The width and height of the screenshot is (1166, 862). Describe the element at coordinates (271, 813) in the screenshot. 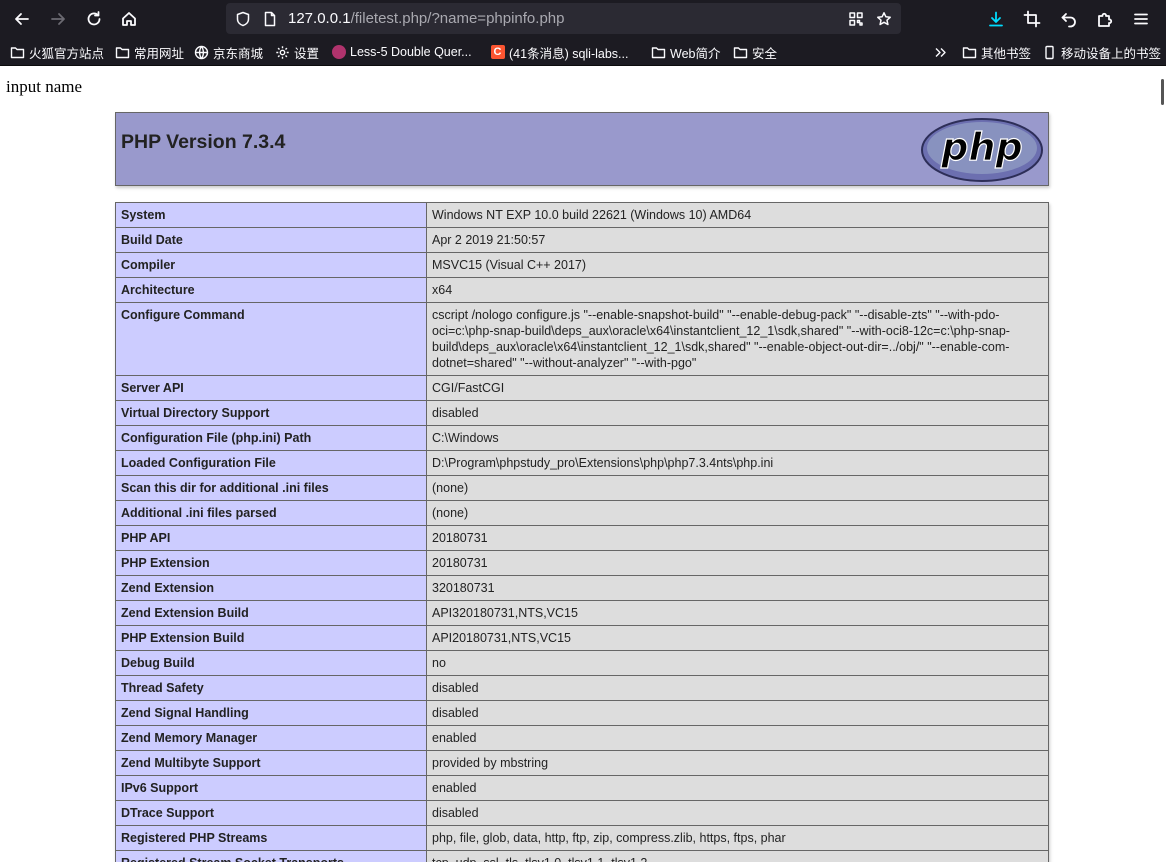

I see `row-key: DTrace Support` at that location.